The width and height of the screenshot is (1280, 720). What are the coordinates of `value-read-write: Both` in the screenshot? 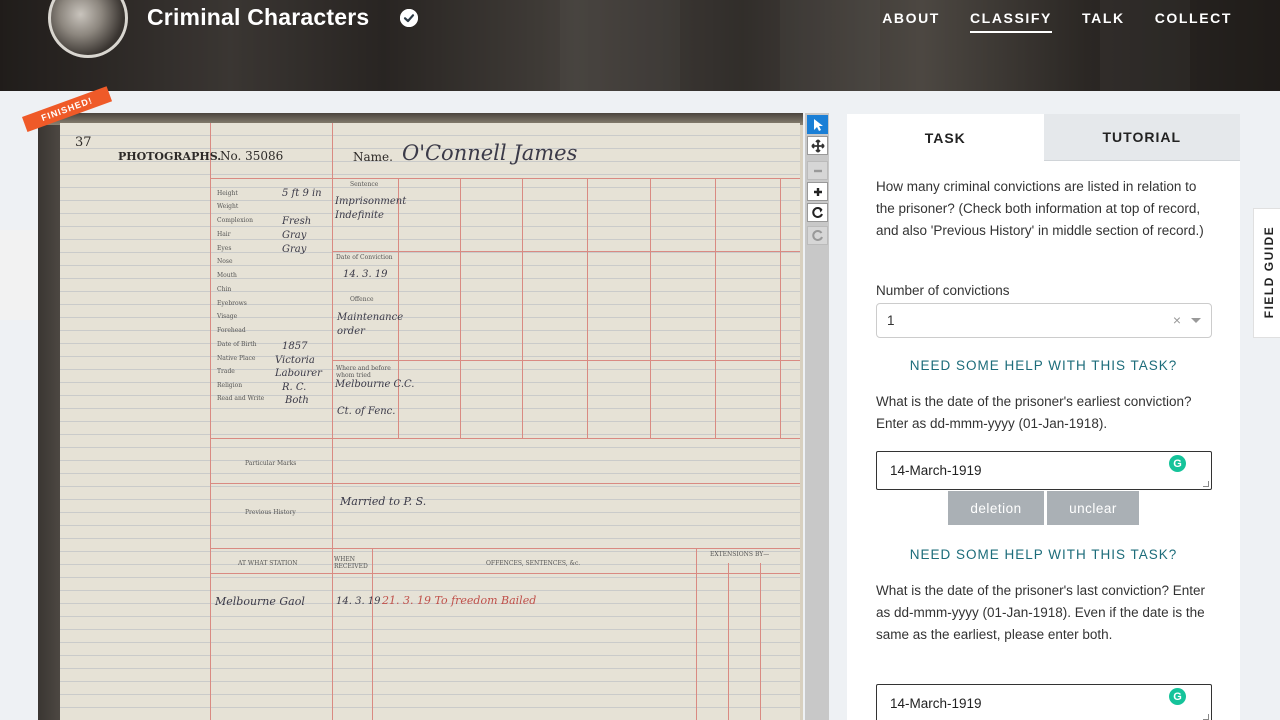 It's located at (297, 400).